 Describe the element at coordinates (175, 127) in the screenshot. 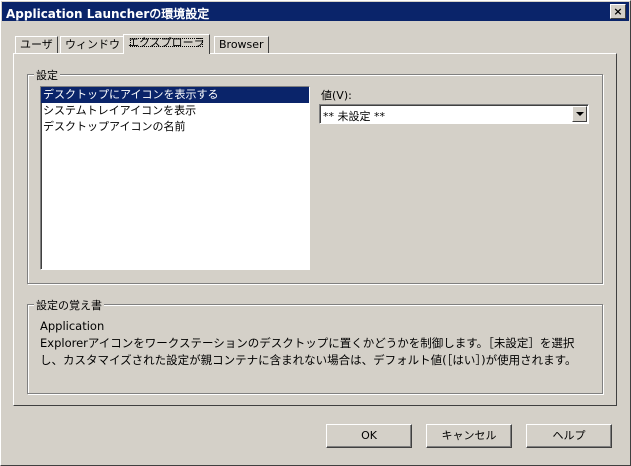

I see `list-item: デスクトップアイコンの名前` at that location.